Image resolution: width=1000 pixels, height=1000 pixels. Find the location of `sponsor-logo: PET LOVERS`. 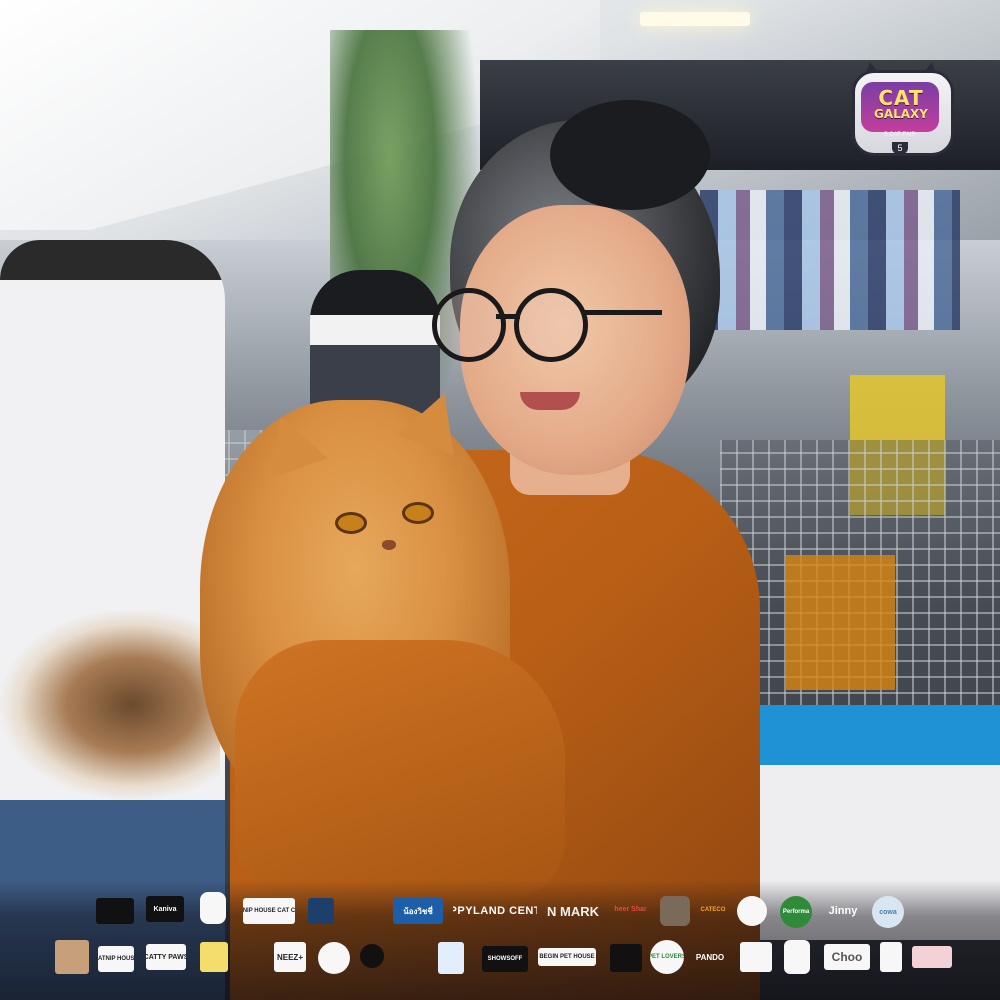

sponsor-logo: PET LOVERS is located at coordinates (667, 957).